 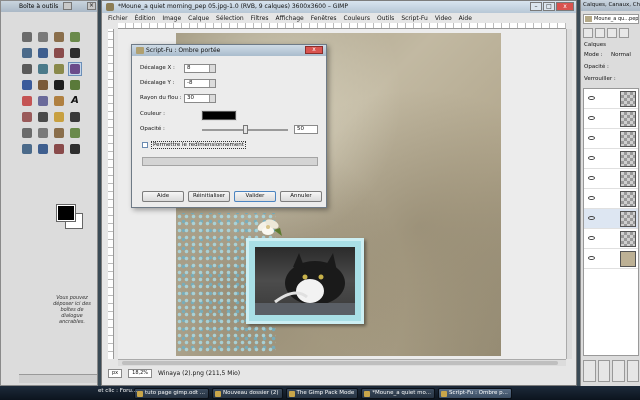 I want to click on raise-layer-button, so click(x=603, y=371).